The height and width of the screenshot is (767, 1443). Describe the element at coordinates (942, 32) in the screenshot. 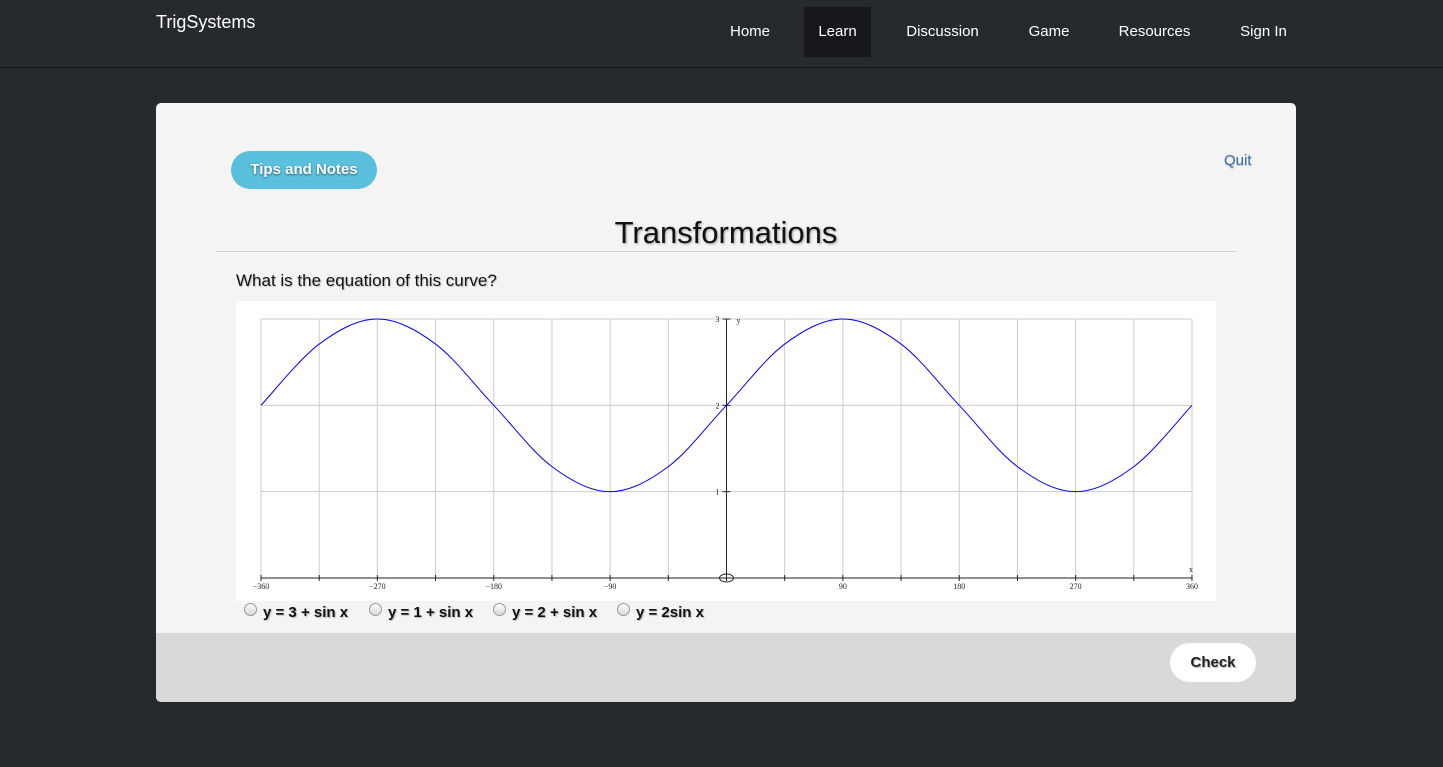

I see `nav-discussion: Discussion` at that location.